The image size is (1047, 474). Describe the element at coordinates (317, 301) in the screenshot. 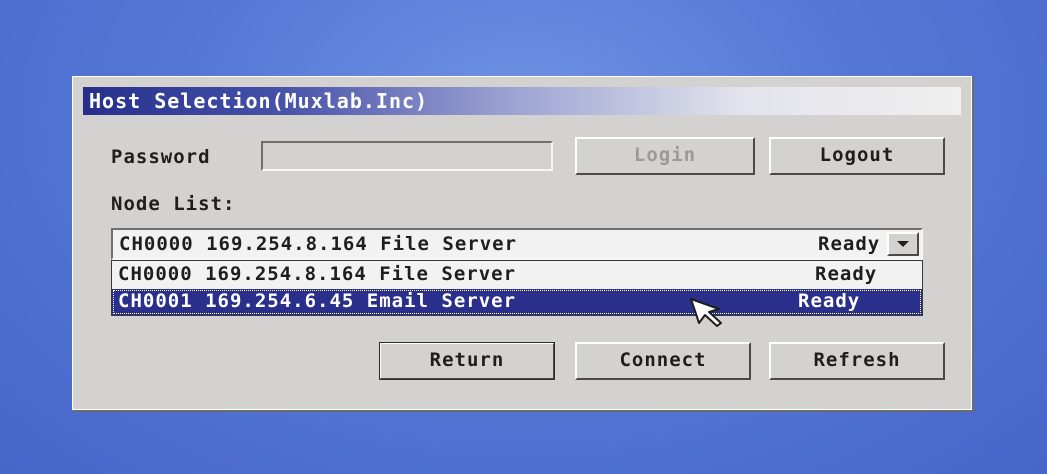

I see `node-name: CH0001 169.254.6.45 Email Server` at that location.